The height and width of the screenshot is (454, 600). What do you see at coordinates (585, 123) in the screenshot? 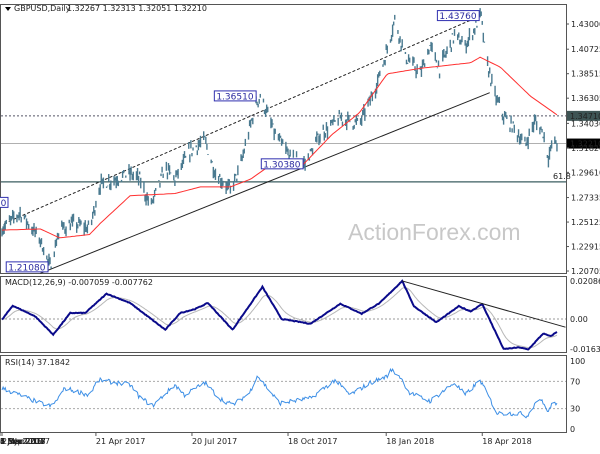
I see `y-tick-label: 1.34030` at bounding box center [585, 123].